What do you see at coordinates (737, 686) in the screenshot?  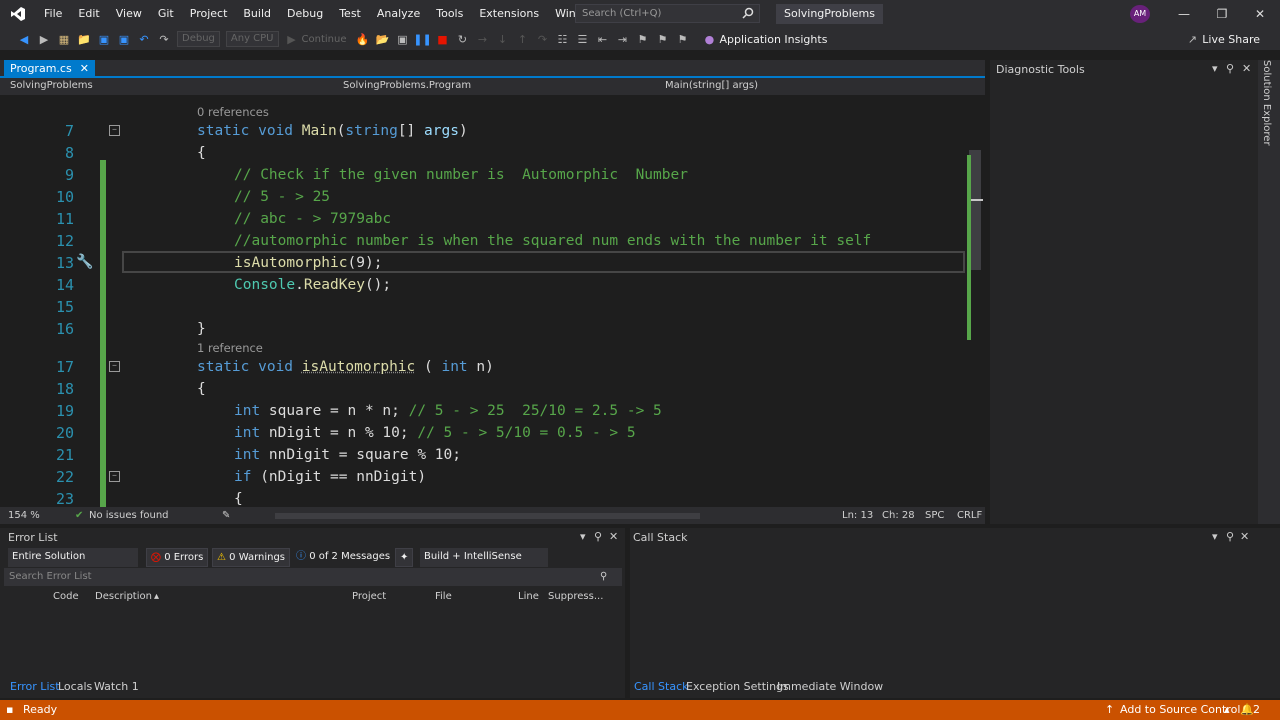 I see `tab-exception-settings: Exception Settings` at bounding box center [737, 686].